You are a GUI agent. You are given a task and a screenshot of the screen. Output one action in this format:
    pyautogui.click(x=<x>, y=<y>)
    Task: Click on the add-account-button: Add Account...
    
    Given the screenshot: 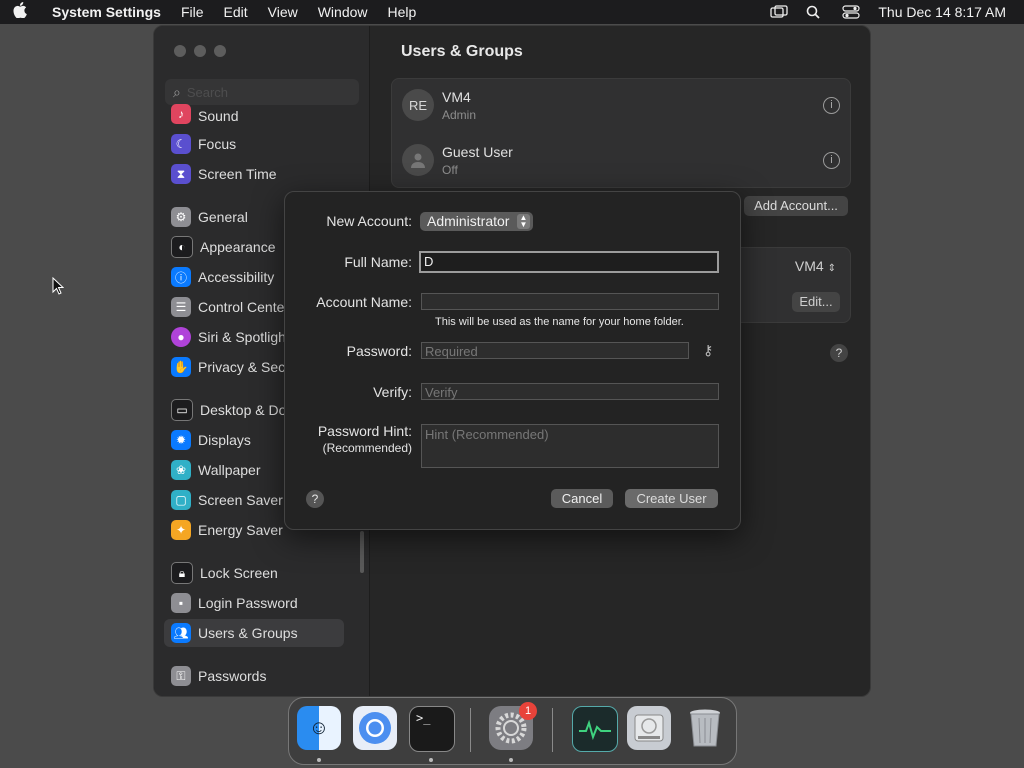 What is the action you would take?
    pyautogui.click(x=796, y=206)
    